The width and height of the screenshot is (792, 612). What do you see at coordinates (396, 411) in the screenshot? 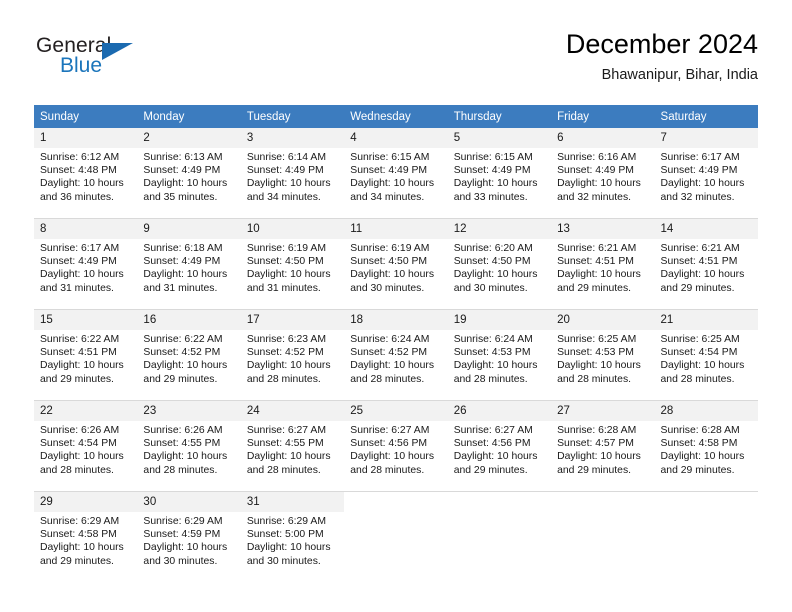
I see `day-number: 25` at bounding box center [396, 411].